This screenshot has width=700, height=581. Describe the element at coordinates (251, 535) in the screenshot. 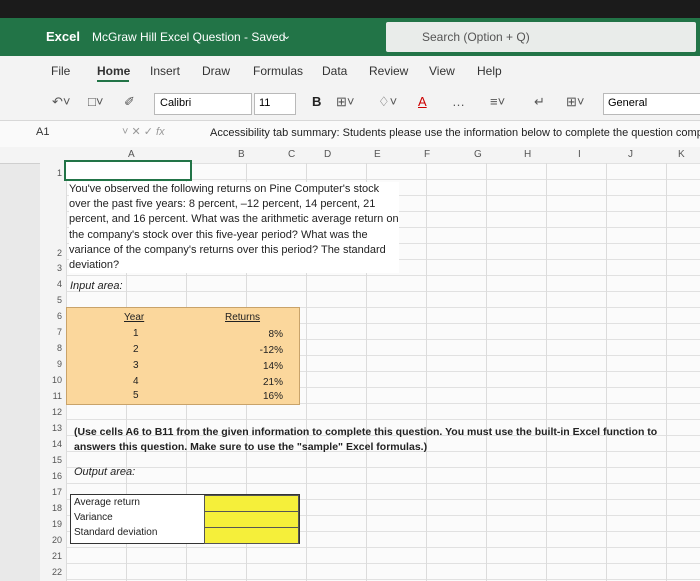

I see `std-dev-input` at that location.